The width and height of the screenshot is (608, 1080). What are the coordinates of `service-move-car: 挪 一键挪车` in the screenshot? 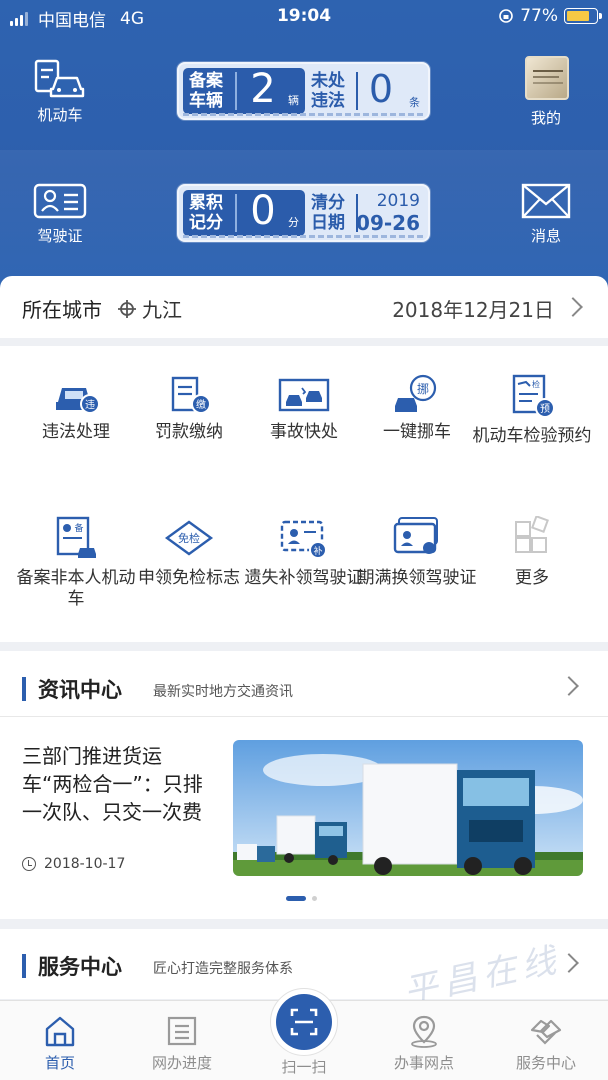 It's located at (417, 408).